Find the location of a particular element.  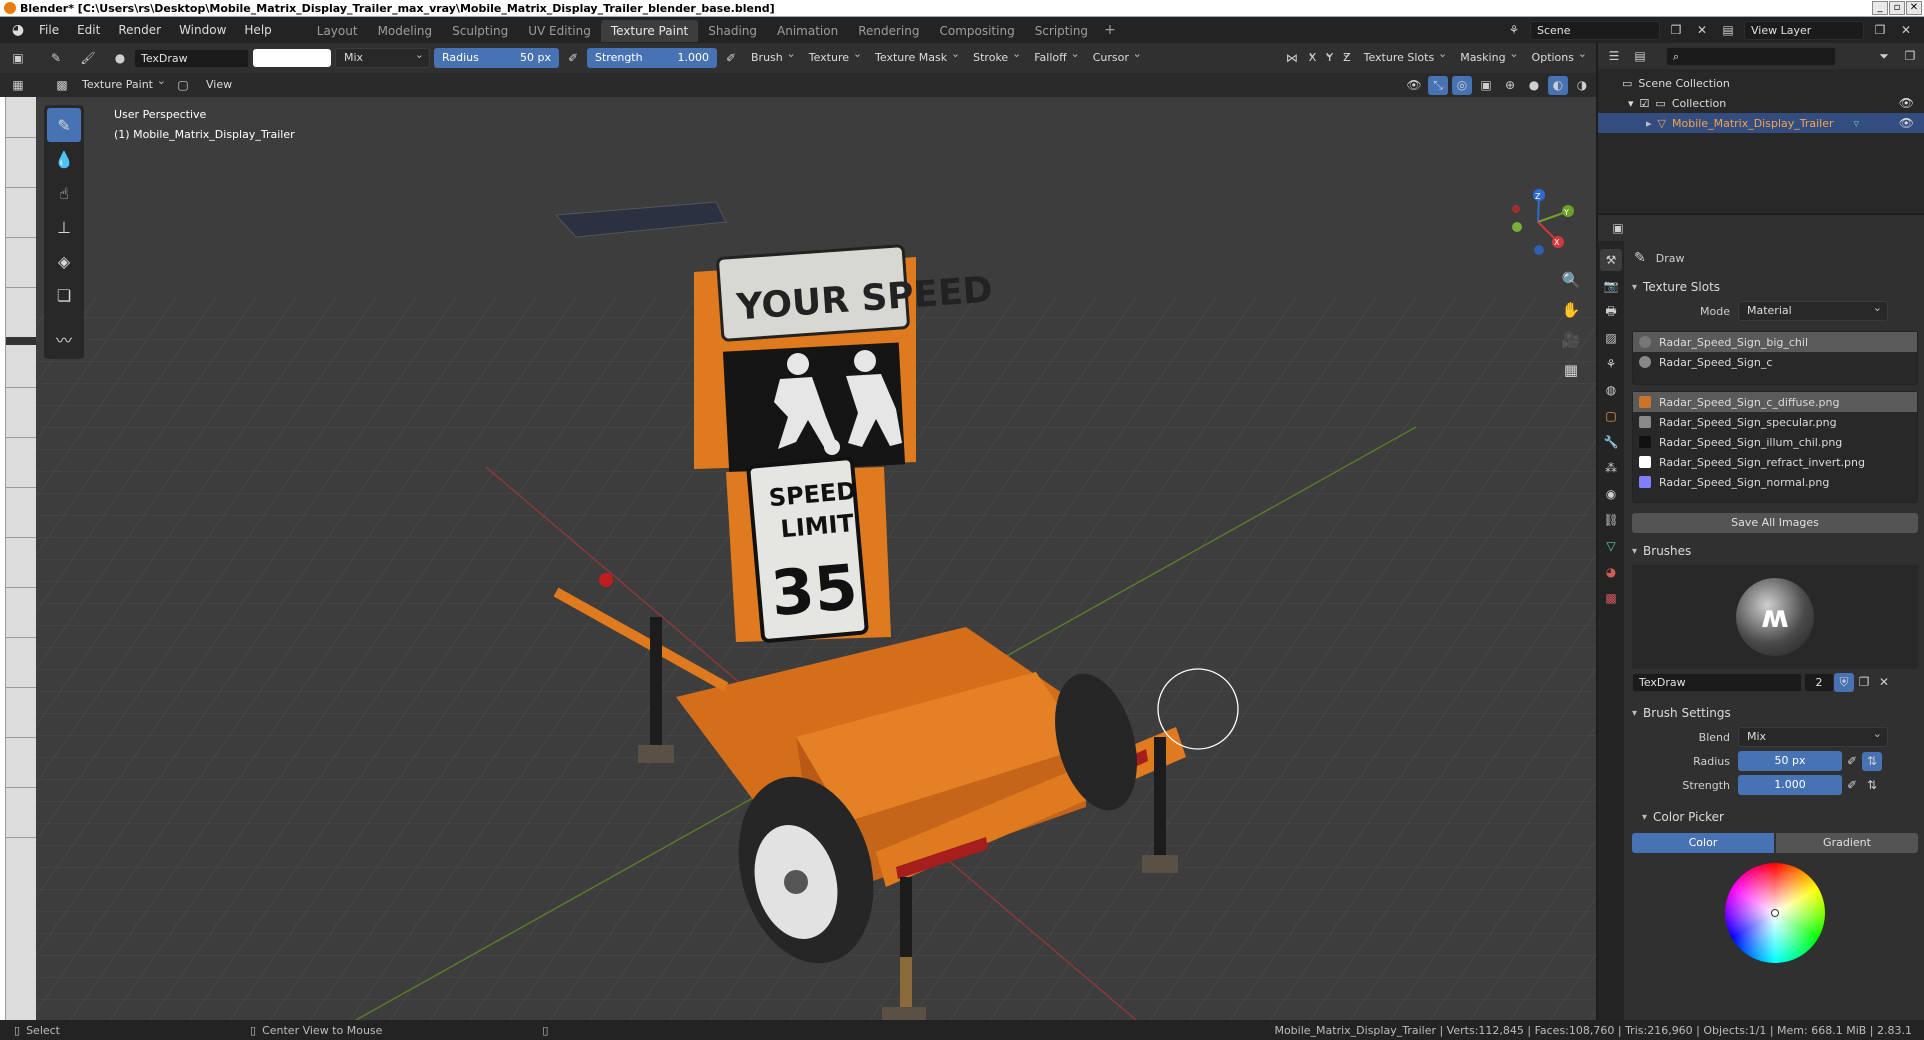

brush-settings-panel-header: Brush Settings is located at coordinates (1775, 713).